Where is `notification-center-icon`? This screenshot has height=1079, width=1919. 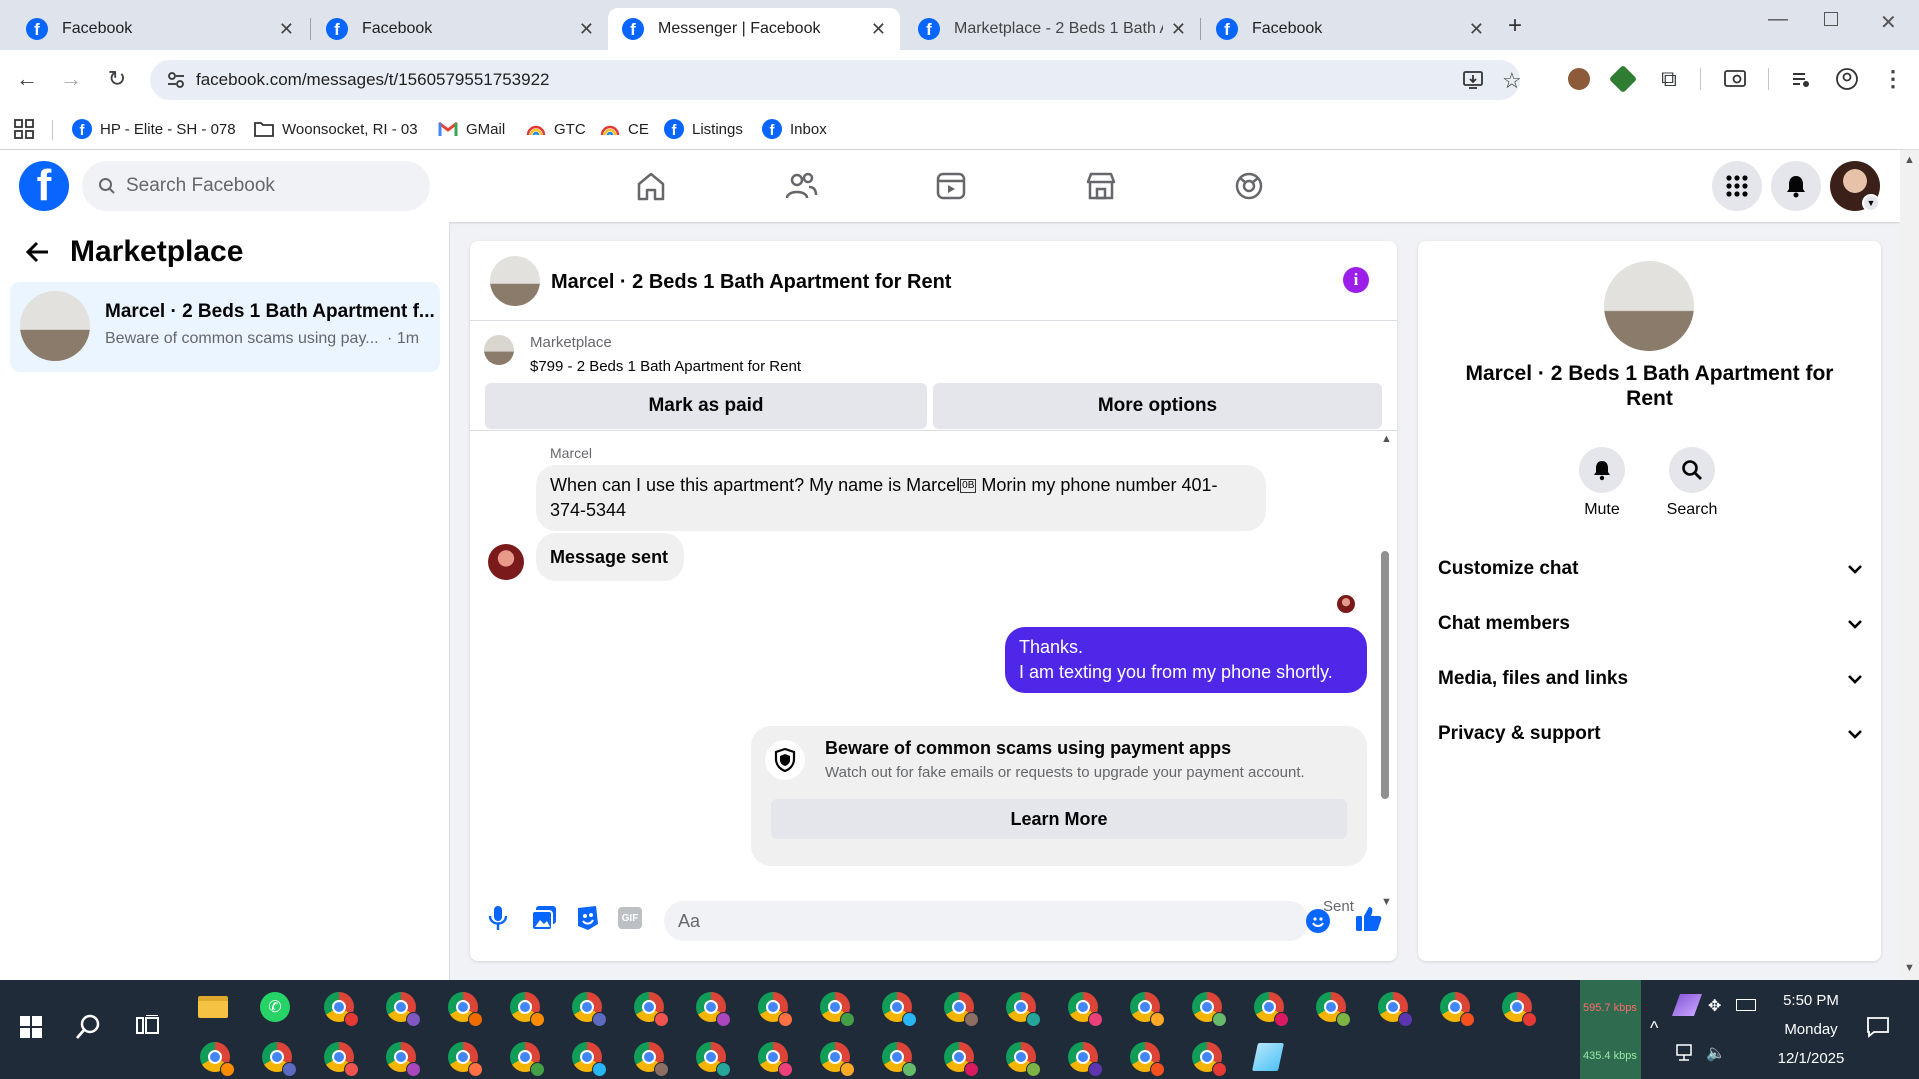 notification-center-icon is located at coordinates (1878, 1027).